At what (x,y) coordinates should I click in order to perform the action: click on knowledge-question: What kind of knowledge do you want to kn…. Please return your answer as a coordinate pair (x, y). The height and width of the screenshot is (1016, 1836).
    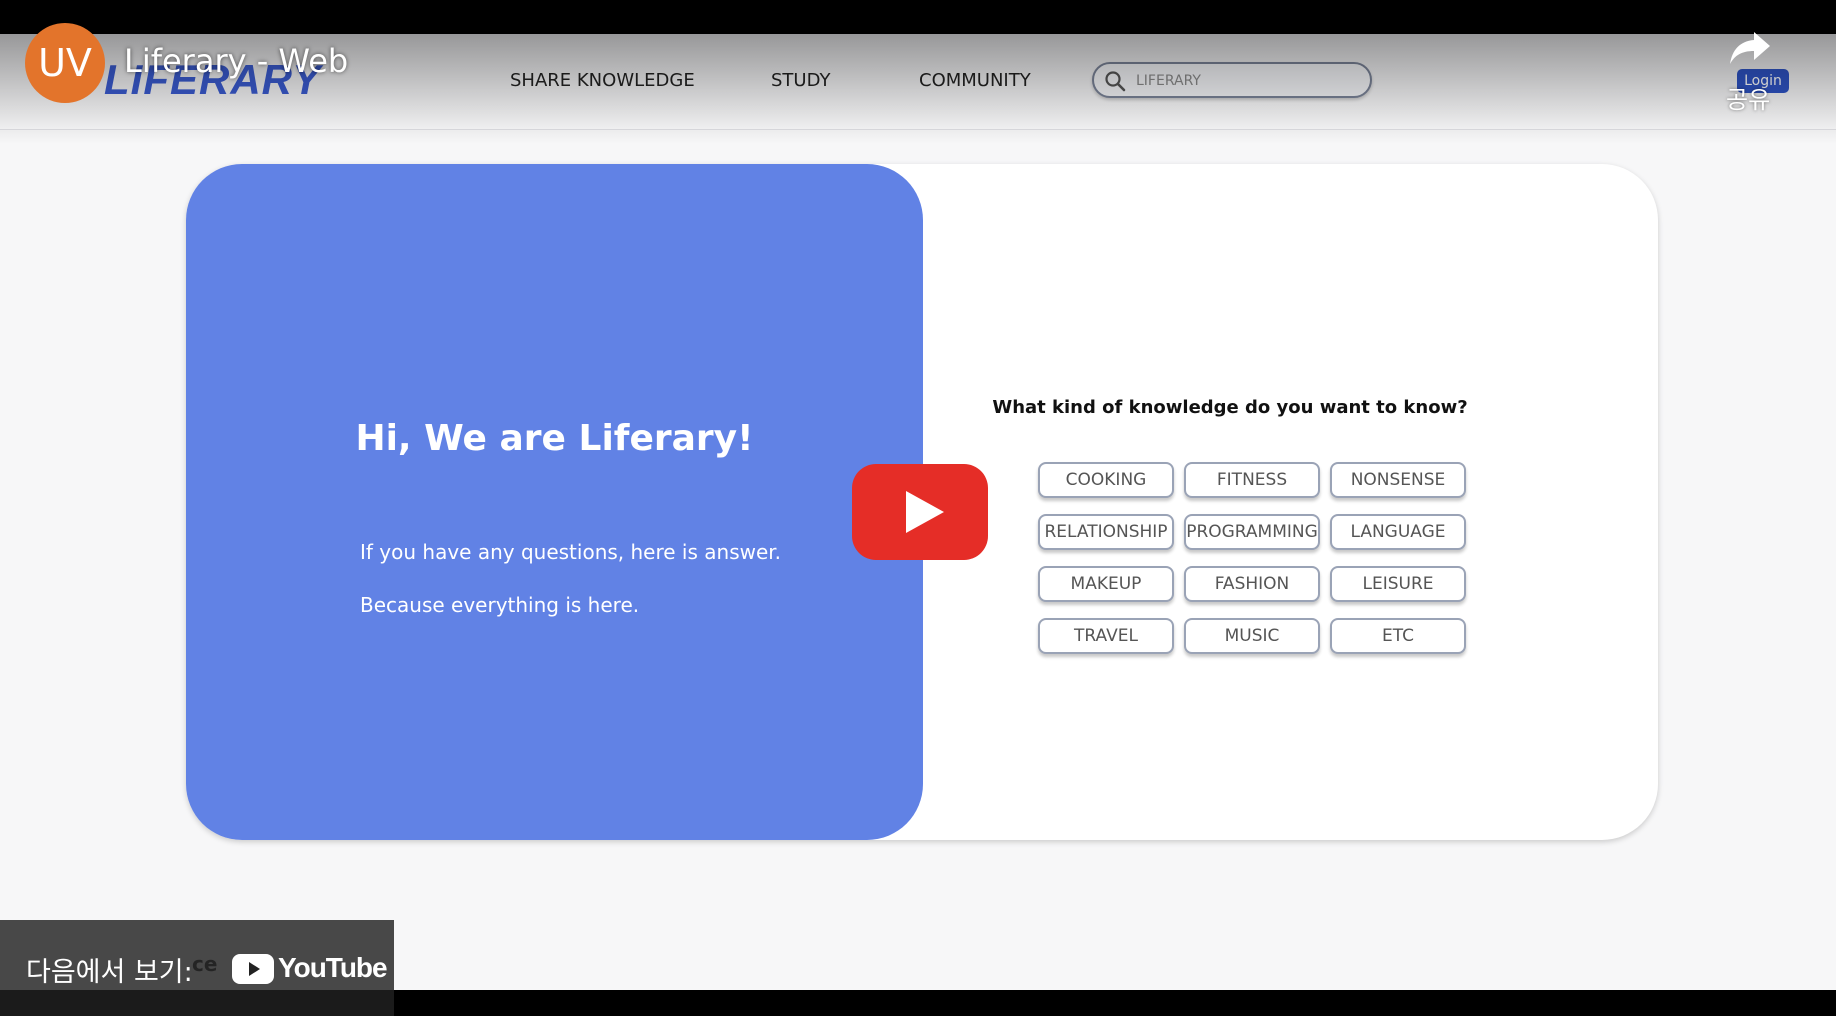
    Looking at the image, I should click on (1230, 407).